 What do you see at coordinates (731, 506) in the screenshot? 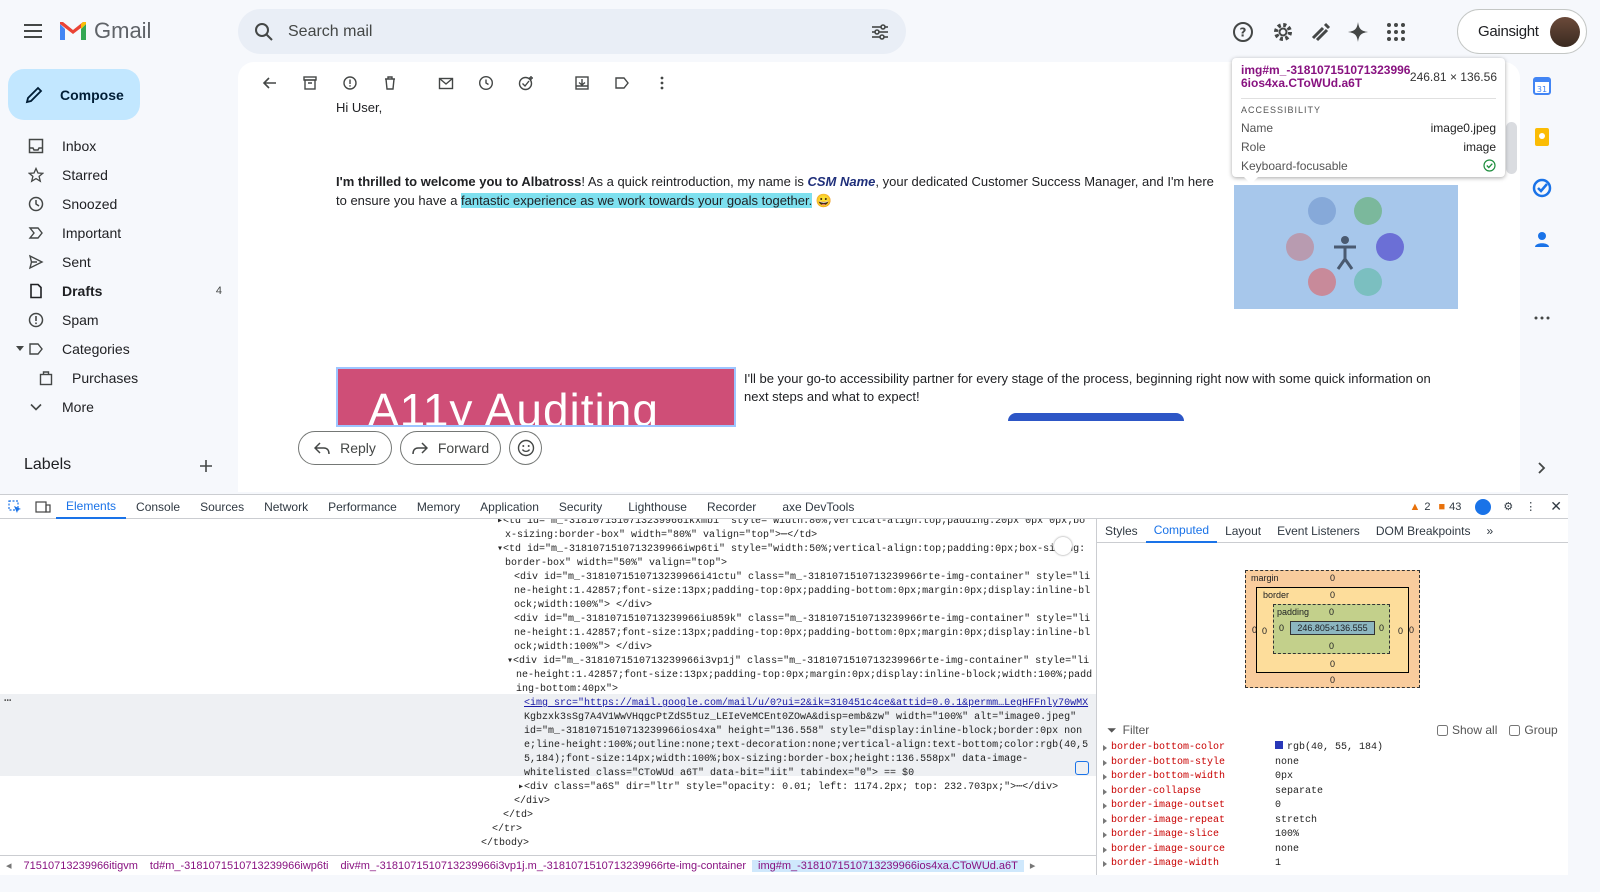
I see `devtools-tab-recorder: Recorder` at bounding box center [731, 506].